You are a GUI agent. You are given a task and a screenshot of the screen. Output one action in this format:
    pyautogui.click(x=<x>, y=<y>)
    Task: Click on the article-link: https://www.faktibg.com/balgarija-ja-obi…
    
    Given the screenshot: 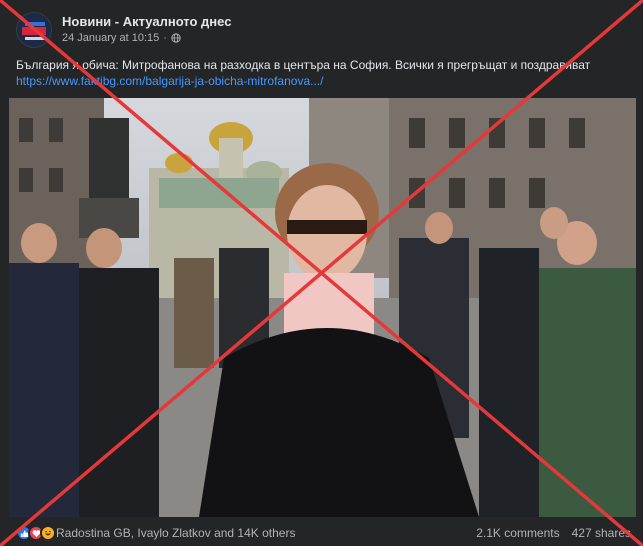 What is the action you would take?
    pyautogui.click(x=323, y=81)
    